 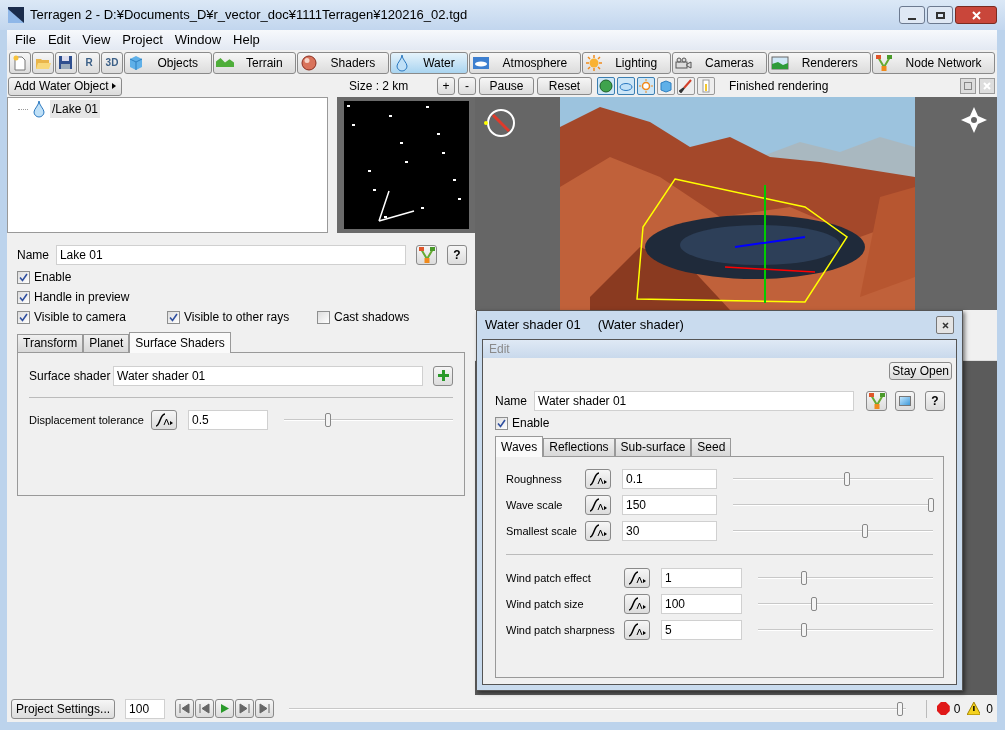 What do you see at coordinates (142, 40) in the screenshot?
I see `menu-item: Project` at bounding box center [142, 40].